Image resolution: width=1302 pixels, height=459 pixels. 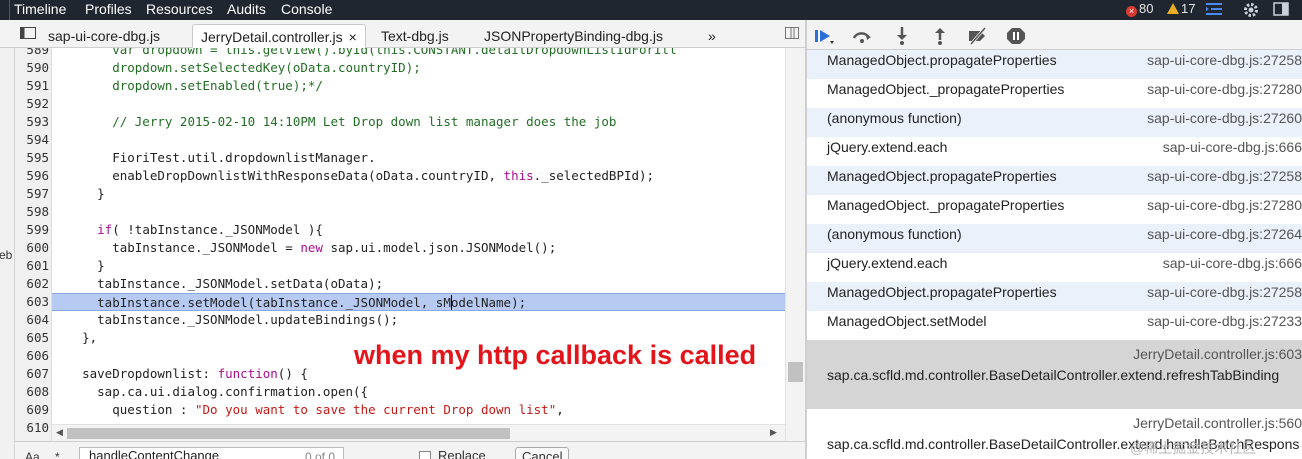 I want to click on code-line: if( !tabInstance._JSONModel ){, so click(x=418, y=230).